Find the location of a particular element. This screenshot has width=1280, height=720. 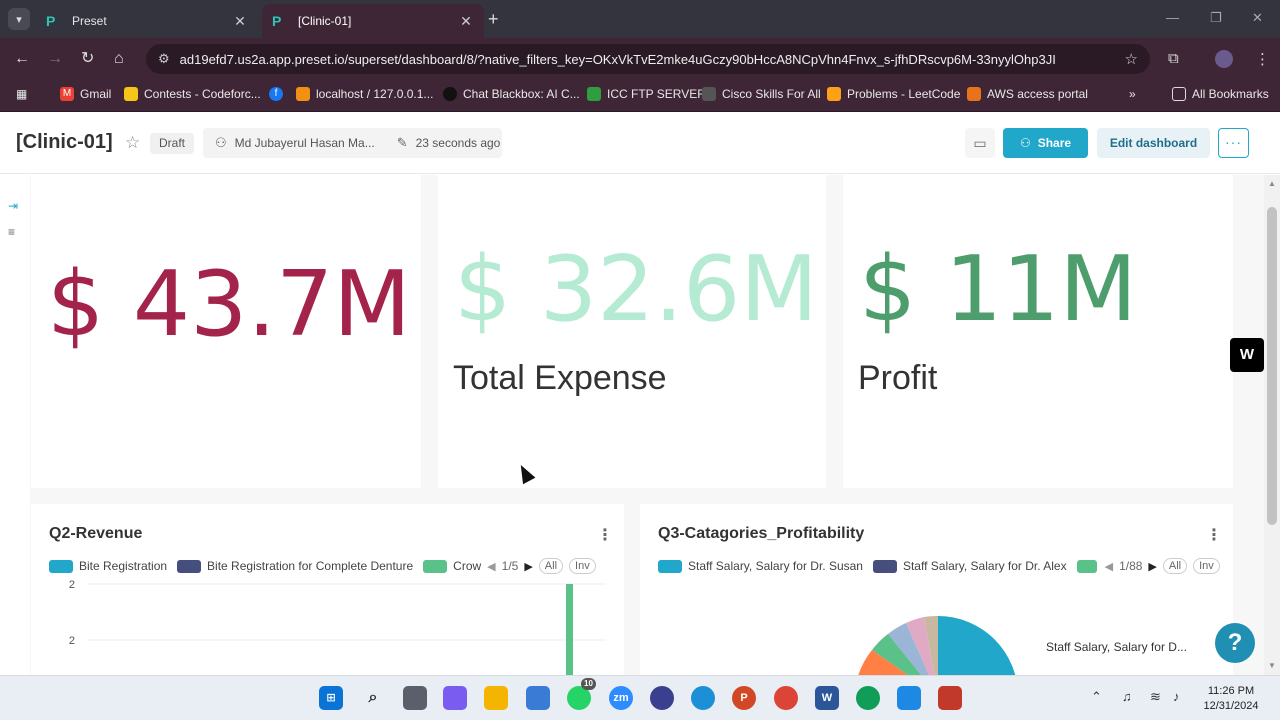

site-info-icon: ⚙ is located at coordinates (164, 59).